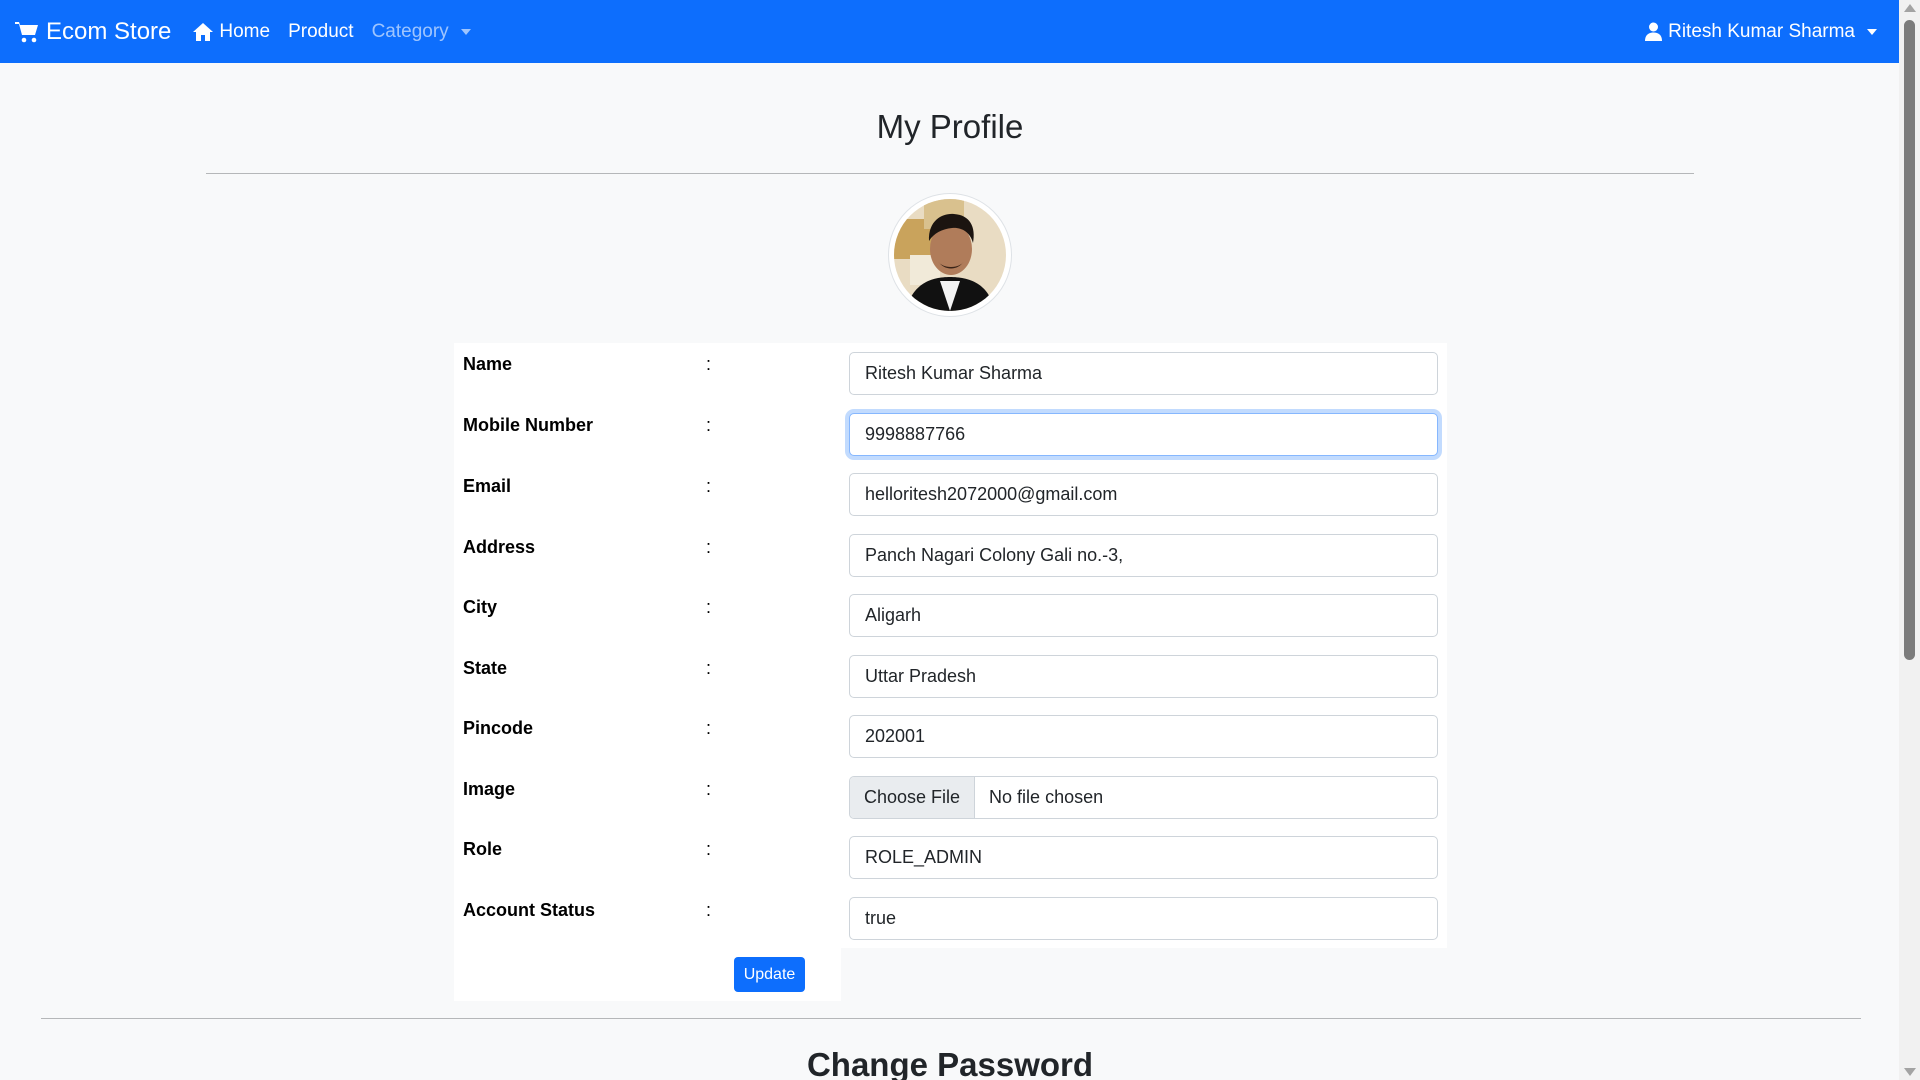 The height and width of the screenshot is (1080, 1920). I want to click on mobile-number-label: Mobile Number, so click(528, 425).